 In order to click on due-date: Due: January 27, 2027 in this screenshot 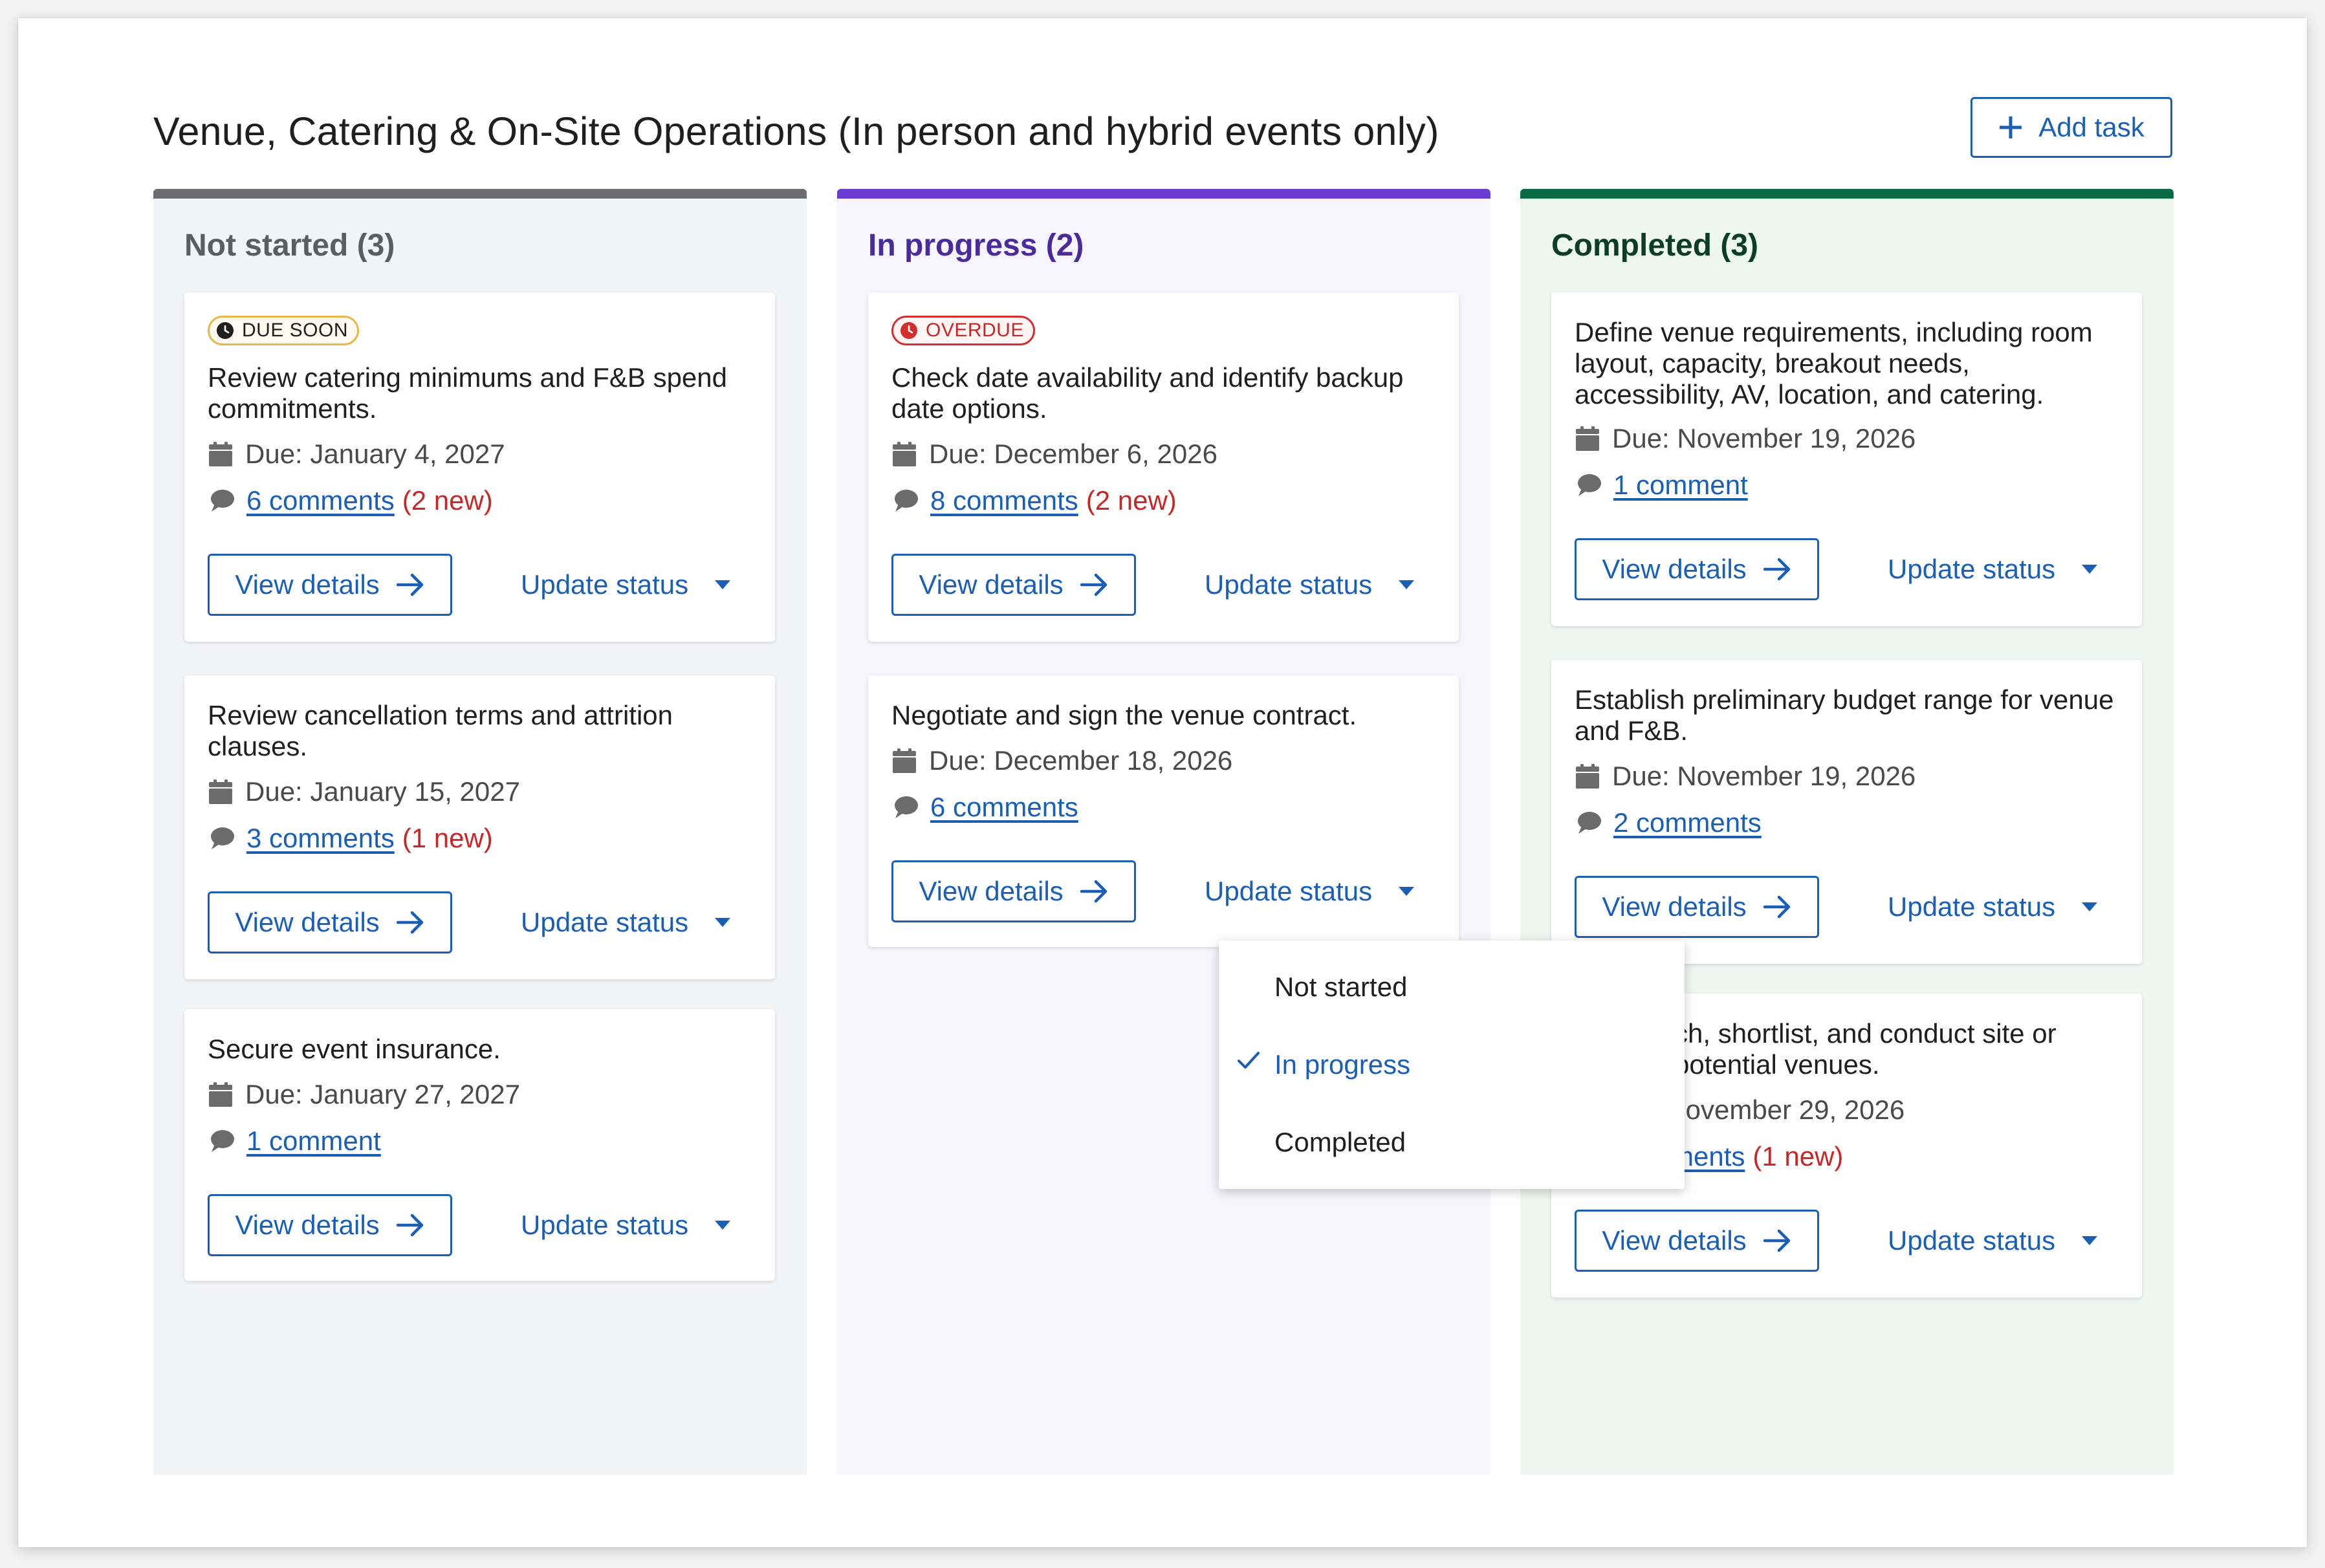, I will do `click(364, 1094)`.